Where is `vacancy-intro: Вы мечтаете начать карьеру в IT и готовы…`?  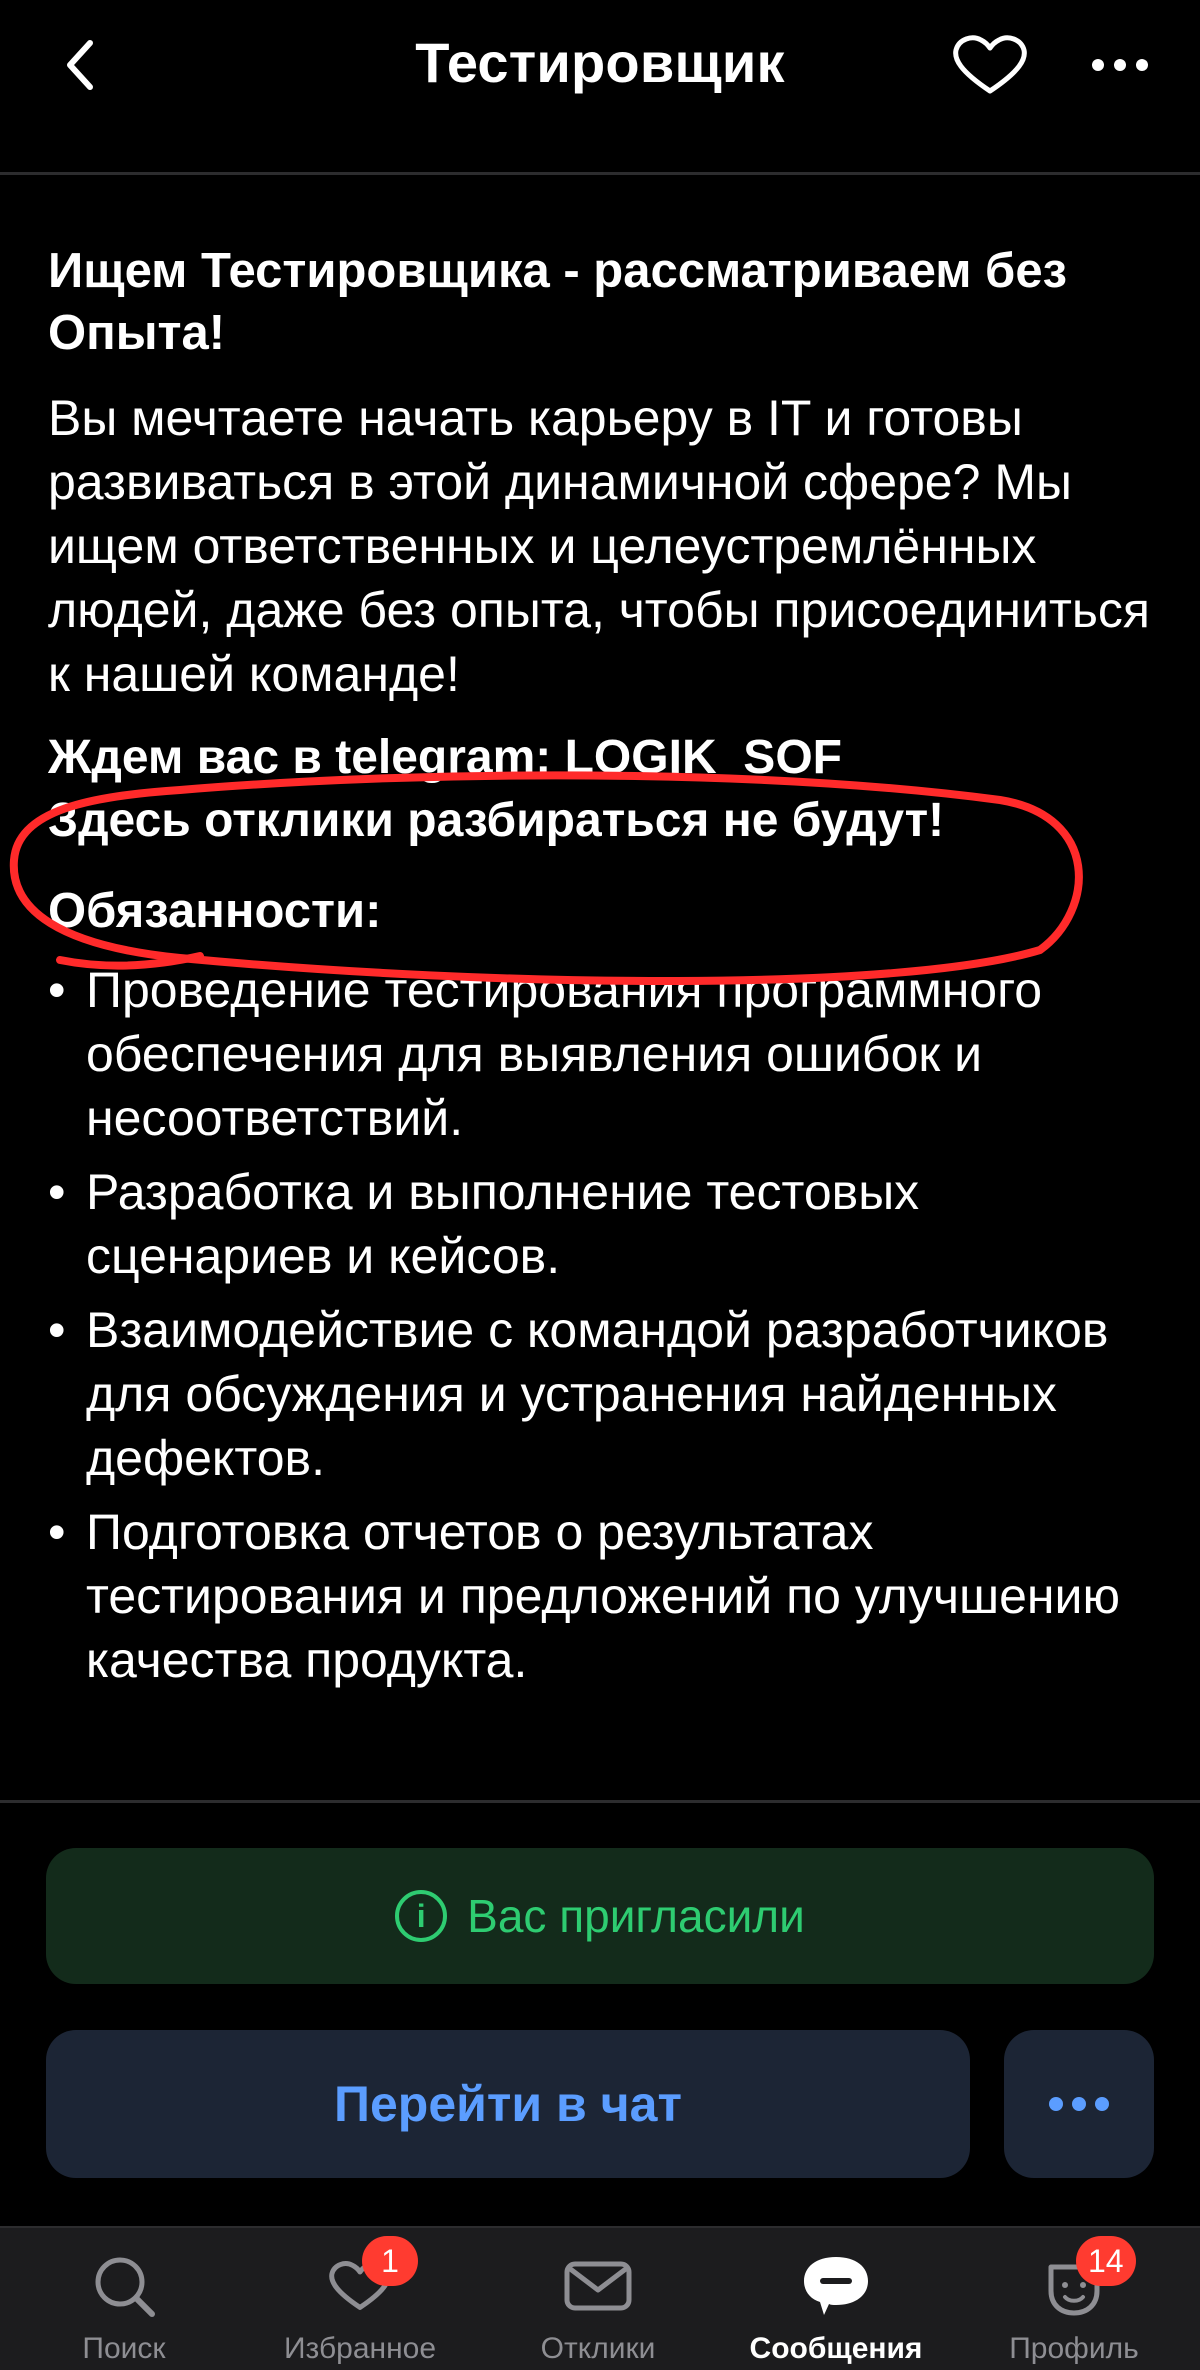
vacancy-intro: Вы мечтаете начать карьеру в IT и готовы… is located at coordinates (599, 546).